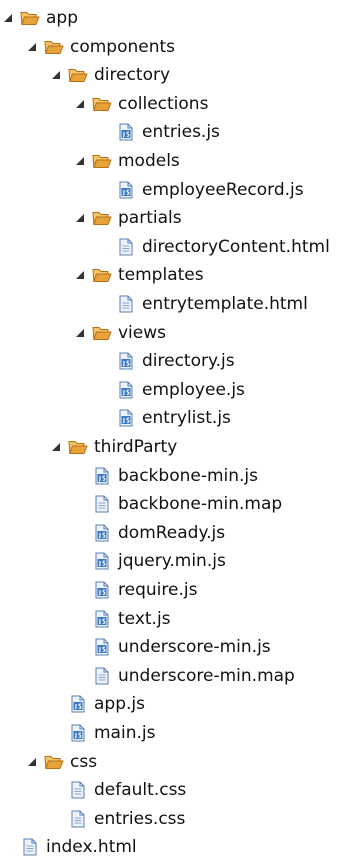 Image resolution: width=342 pixels, height=864 pixels. Describe the element at coordinates (136, 447) in the screenshot. I see `tree-item-label: thirdParty` at that location.